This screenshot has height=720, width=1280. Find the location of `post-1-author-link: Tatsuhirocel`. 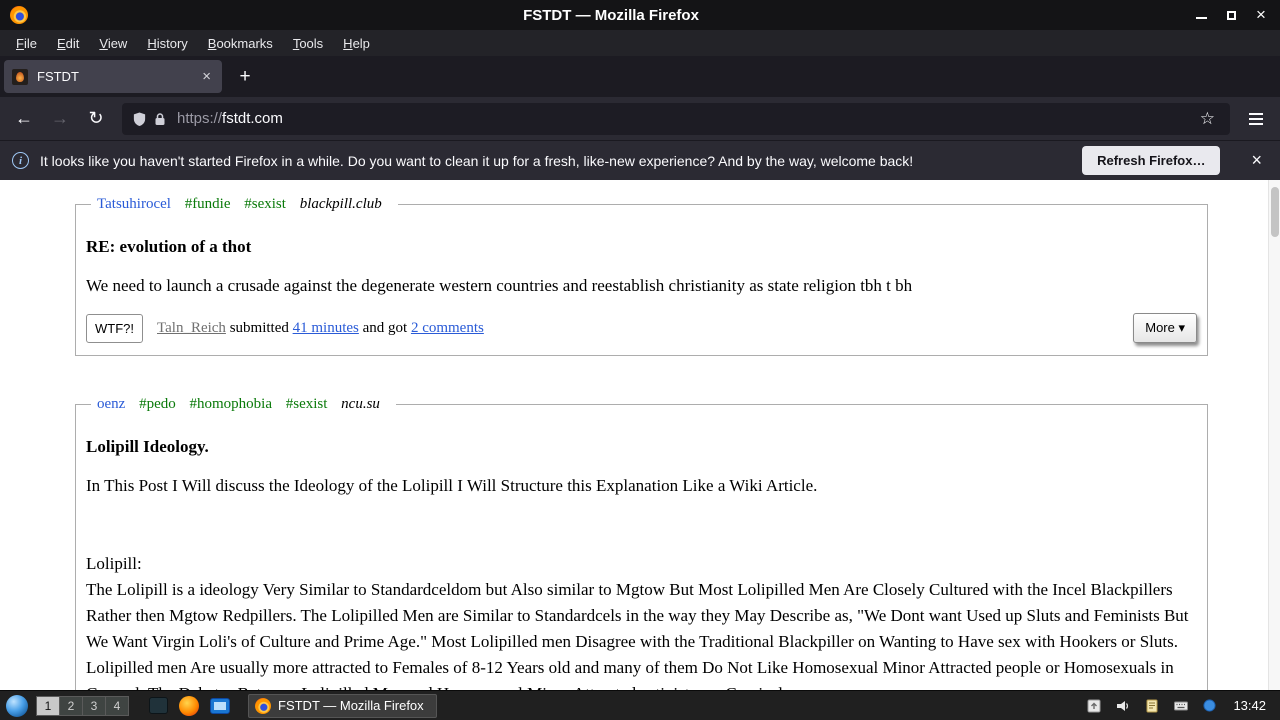

post-1-author-link: Tatsuhirocel is located at coordinates (134, 204).